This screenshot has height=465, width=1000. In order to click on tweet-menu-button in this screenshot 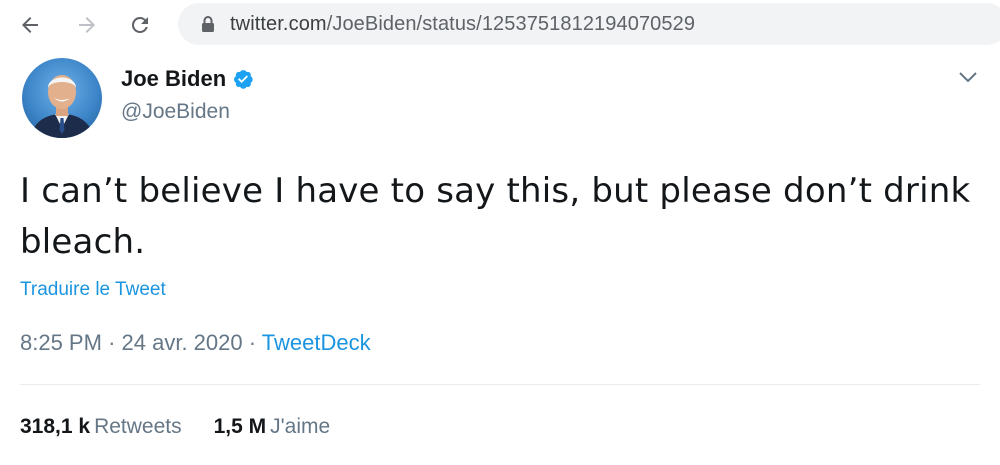, I will do `click(968, 77)`.